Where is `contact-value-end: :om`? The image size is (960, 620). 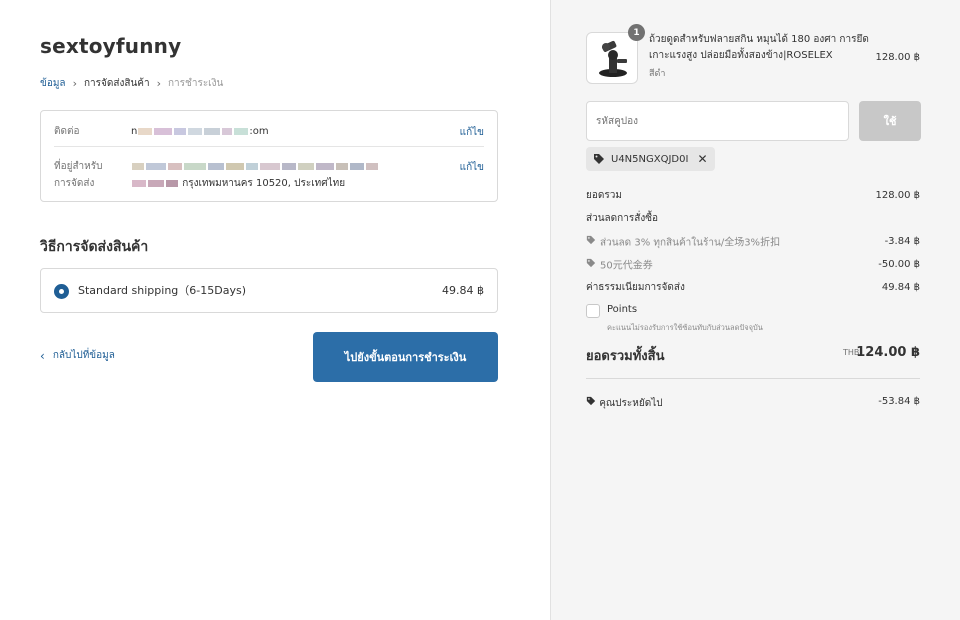
contact-value-end: :om is located at coordinates (259, 131).